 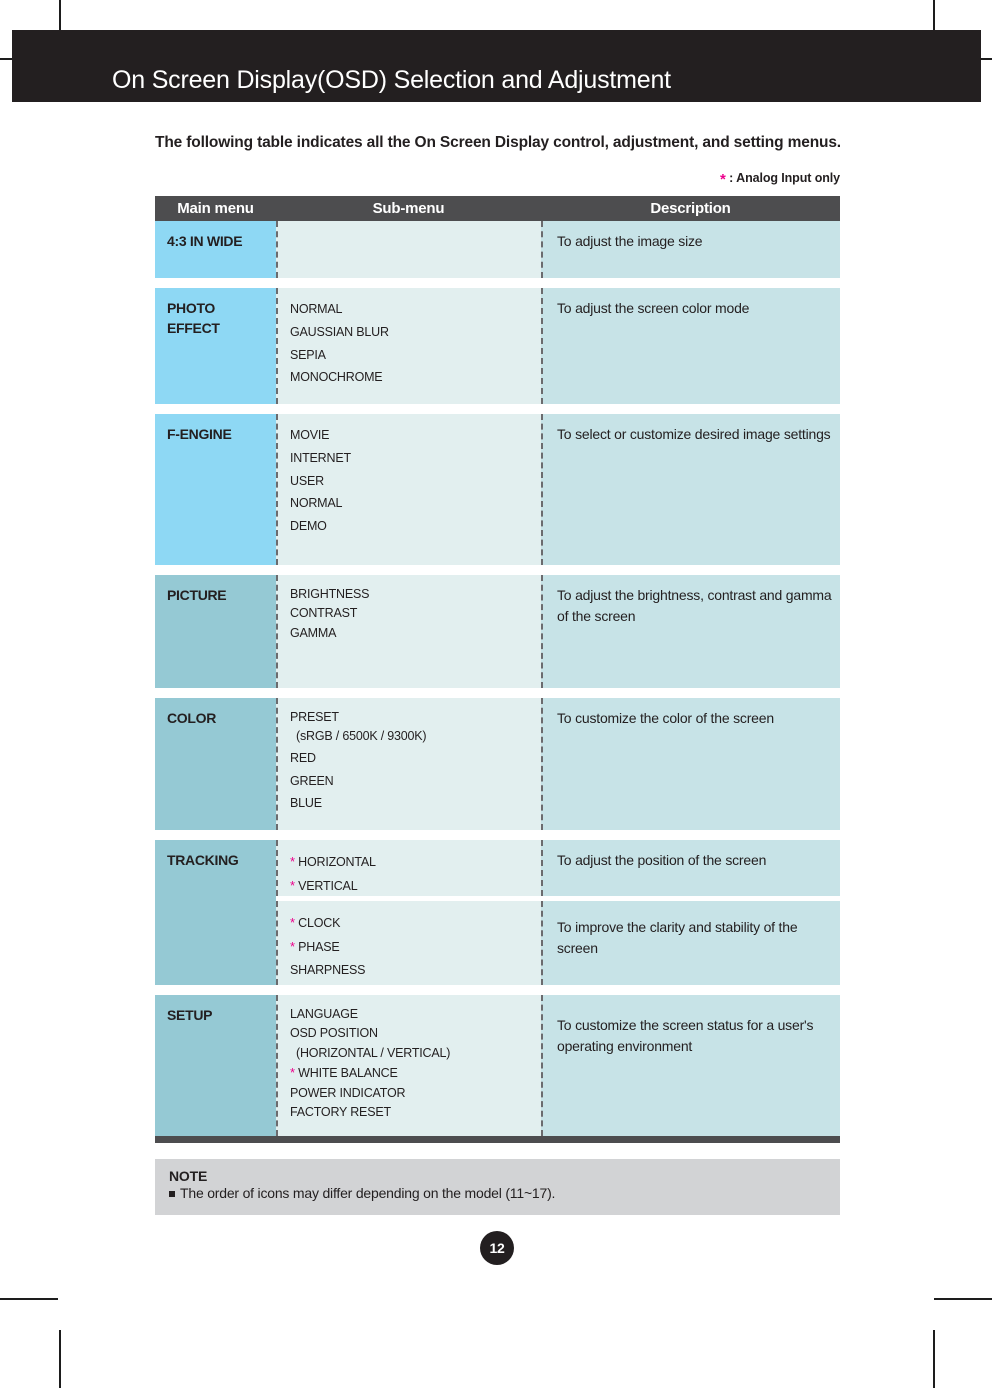 I want to click on sub-menu-item: OSD POSITION, so click(x=334, y=1033).